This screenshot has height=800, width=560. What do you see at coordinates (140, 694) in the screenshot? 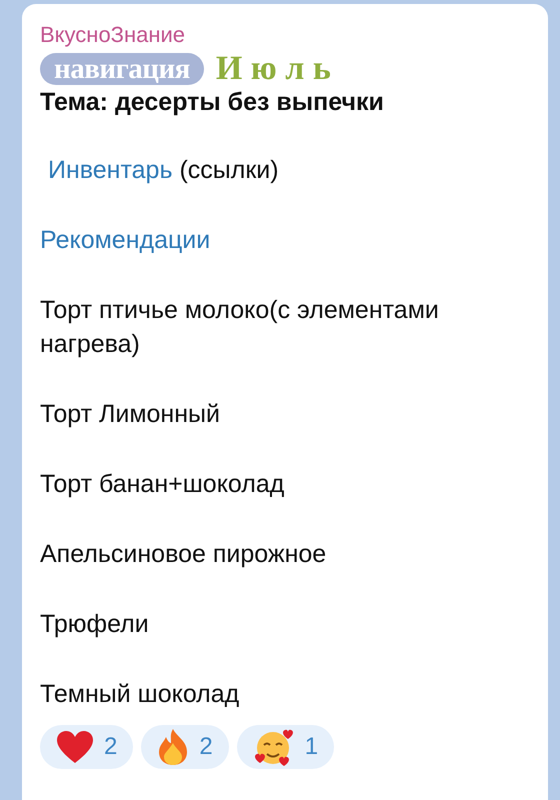
I see `recipe-title: Темный шоколад` at bounding box center [140, 694].